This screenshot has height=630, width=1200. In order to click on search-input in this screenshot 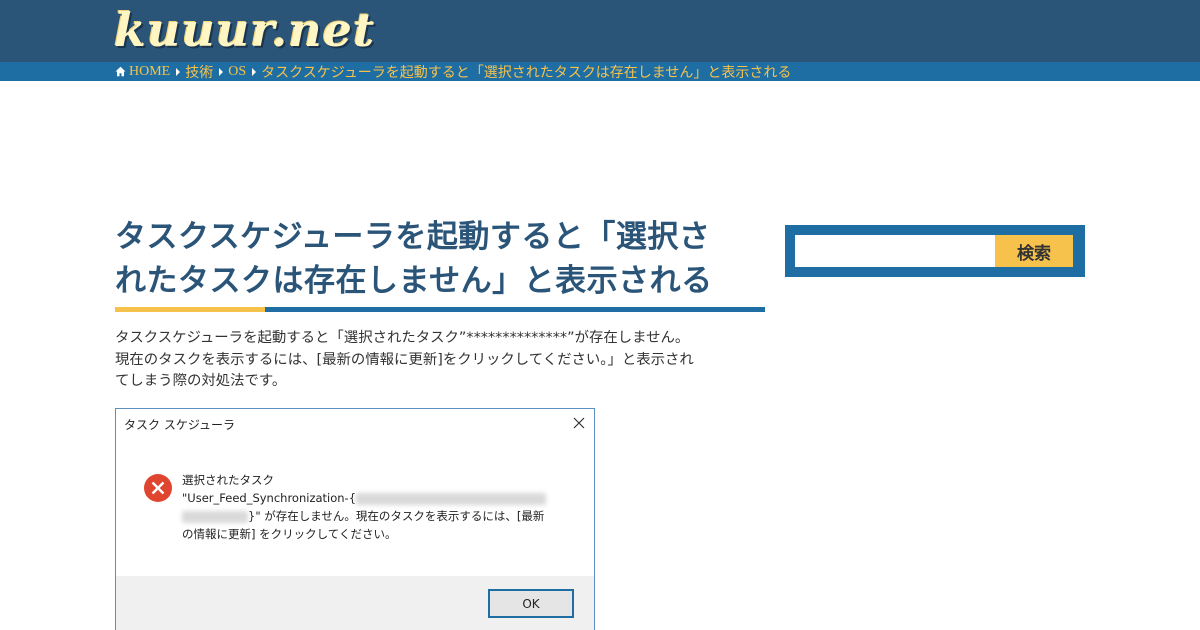, I will do `click(895, 251)`.